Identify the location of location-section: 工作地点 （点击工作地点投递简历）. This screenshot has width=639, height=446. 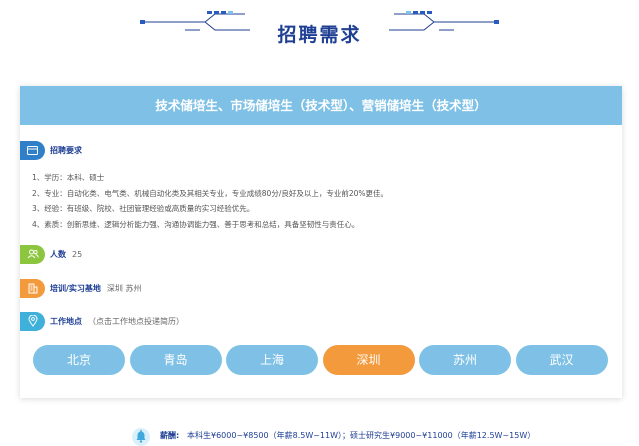
(102, 321).